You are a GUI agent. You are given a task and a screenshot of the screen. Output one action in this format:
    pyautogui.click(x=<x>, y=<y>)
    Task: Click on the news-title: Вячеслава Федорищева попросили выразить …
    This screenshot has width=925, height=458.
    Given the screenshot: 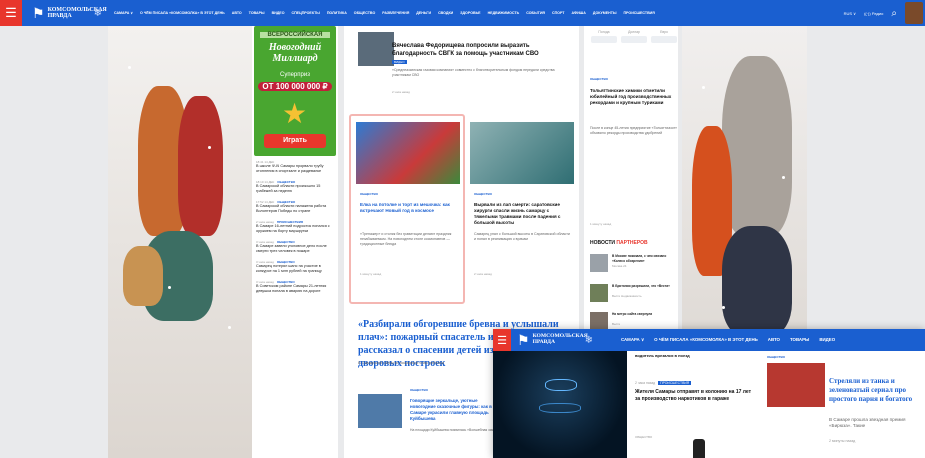 What is the action you would take?
    pyautogui.click(x=483, y=50)
    